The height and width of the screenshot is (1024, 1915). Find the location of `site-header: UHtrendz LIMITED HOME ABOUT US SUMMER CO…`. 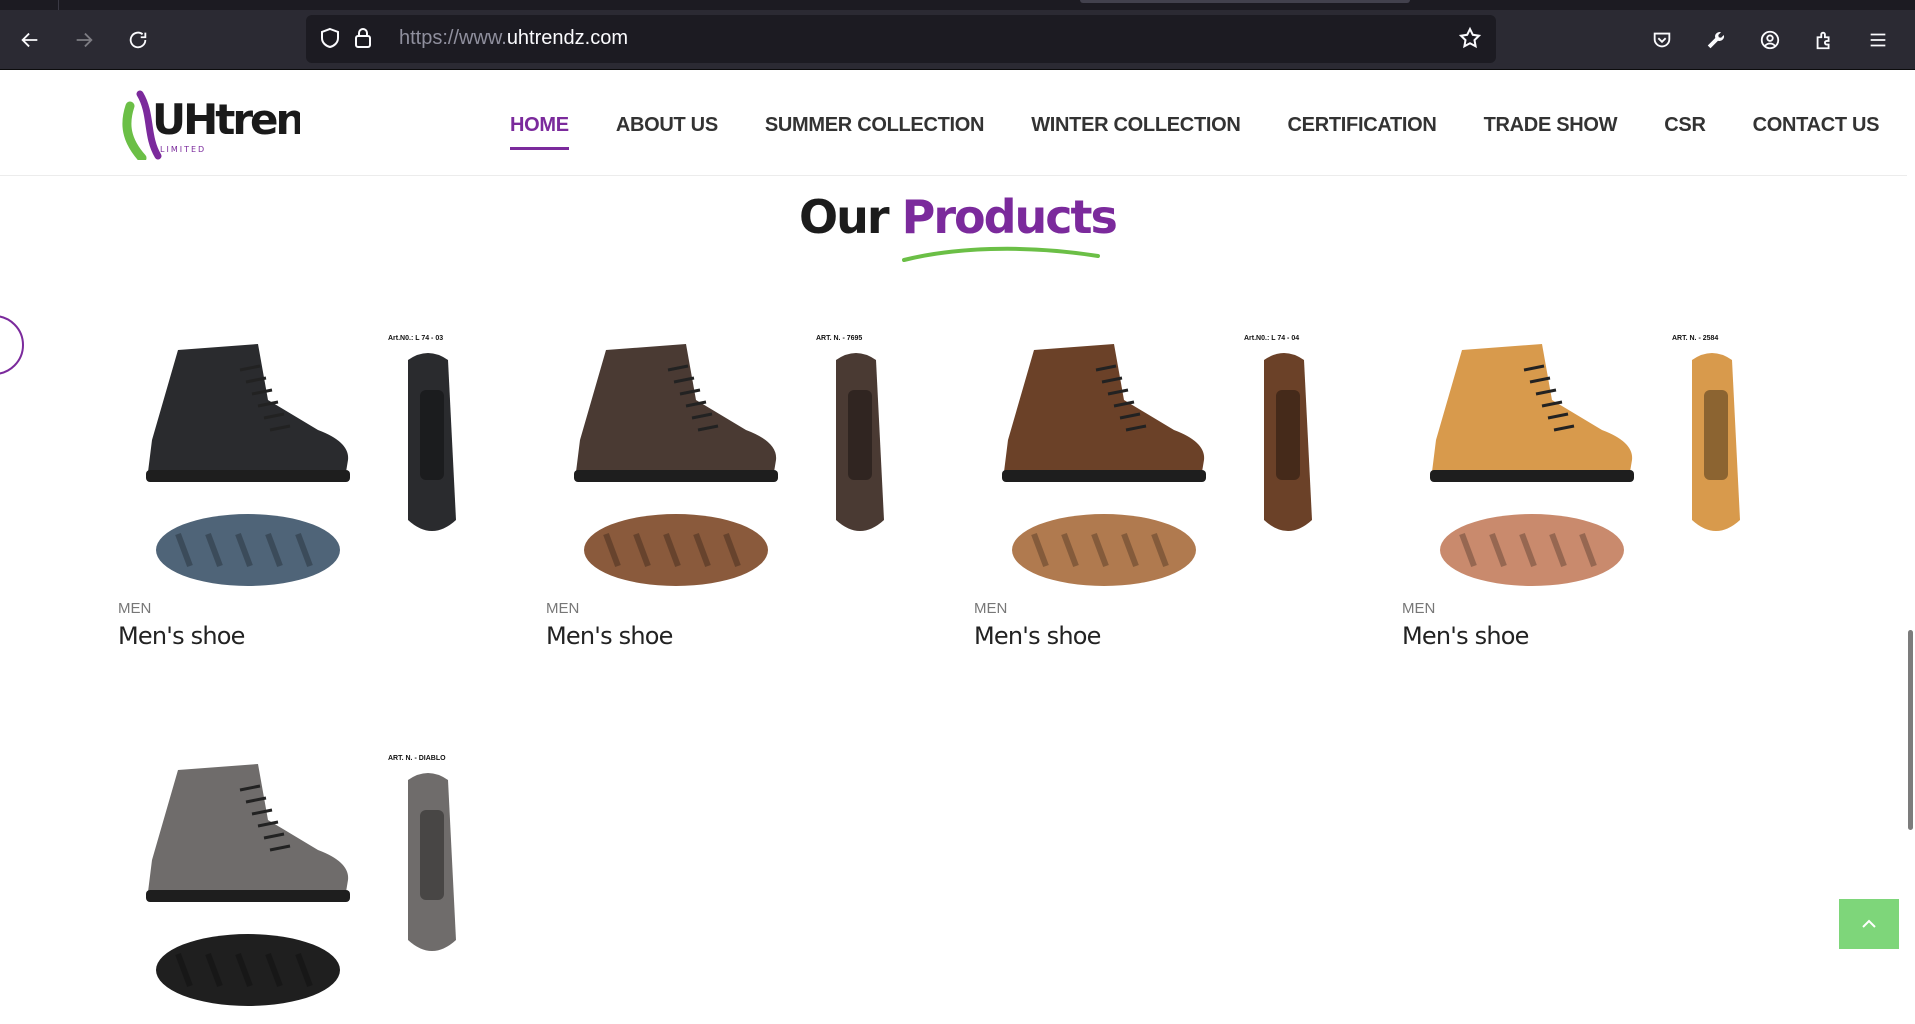

site-header: UHtrendz LIMITED HOME ABOUT US SUMMER CO… is located at coordinates (957, 123).